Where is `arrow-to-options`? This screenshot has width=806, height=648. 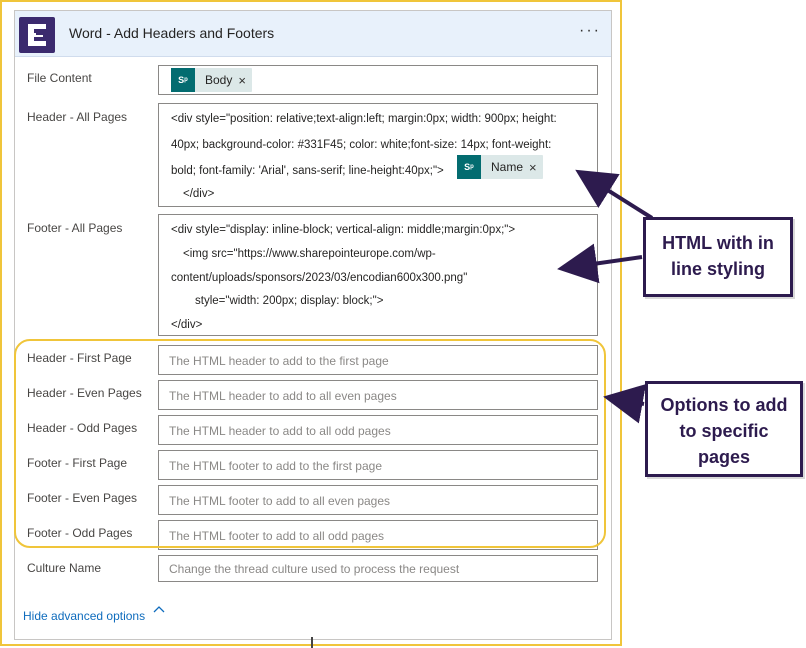
arrow-to-options is located at coordinates (625, 404).